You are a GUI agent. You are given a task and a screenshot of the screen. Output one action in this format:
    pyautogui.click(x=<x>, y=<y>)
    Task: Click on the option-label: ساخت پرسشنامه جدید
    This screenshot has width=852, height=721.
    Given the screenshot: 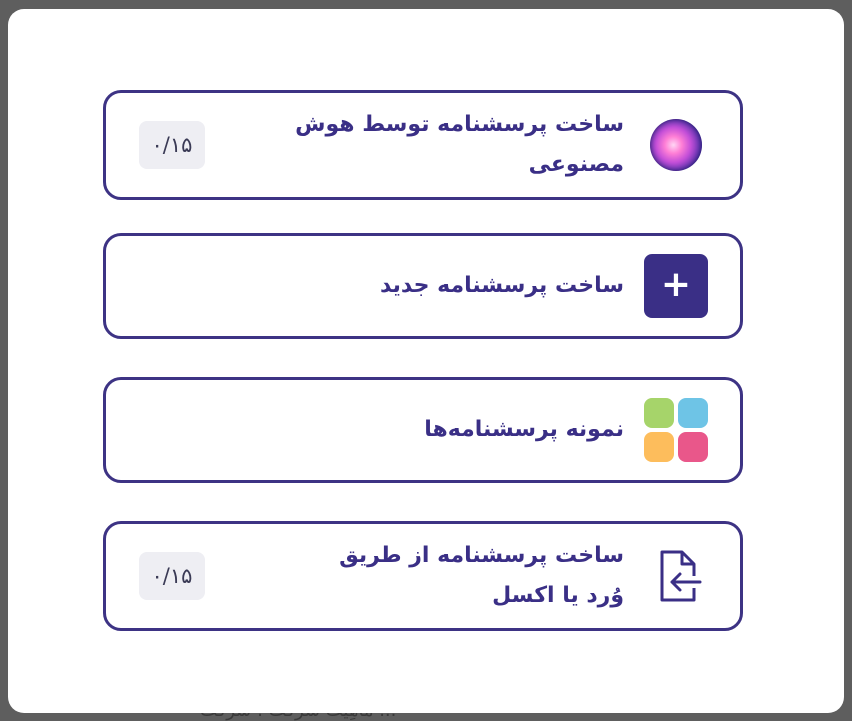 What is the action you would take?
    pyautogui.click(x=501, y=285)
    